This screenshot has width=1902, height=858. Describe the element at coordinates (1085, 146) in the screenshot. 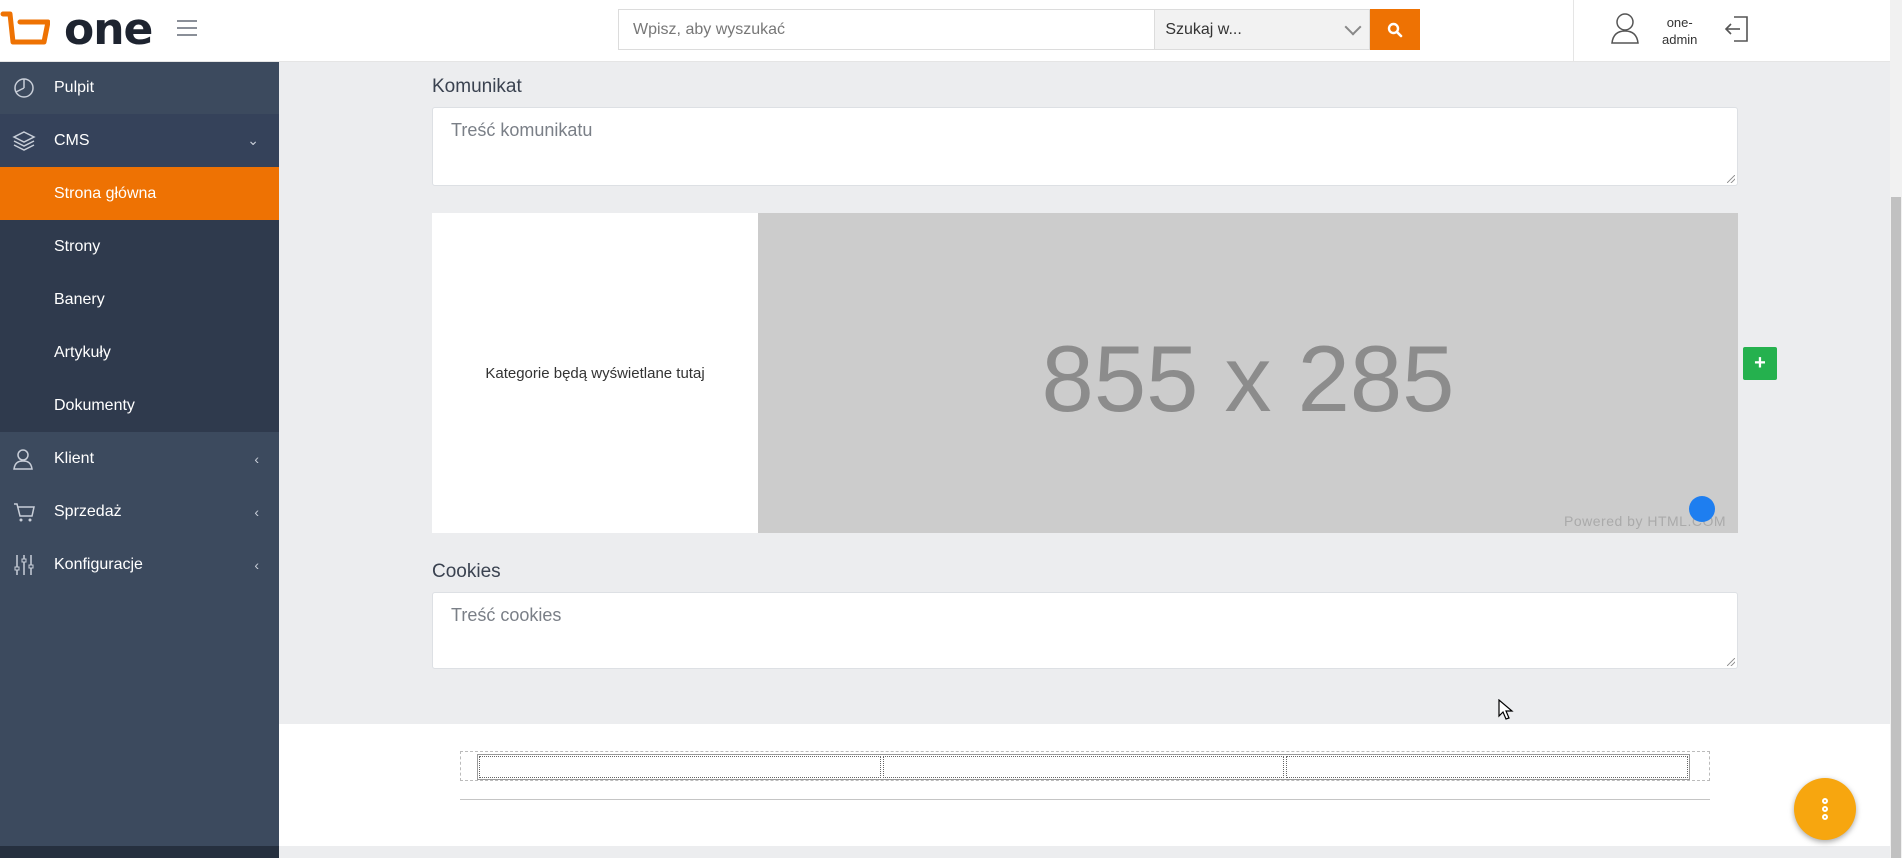

I see `komunikat-textarea: Treść komunikatu` at that location.